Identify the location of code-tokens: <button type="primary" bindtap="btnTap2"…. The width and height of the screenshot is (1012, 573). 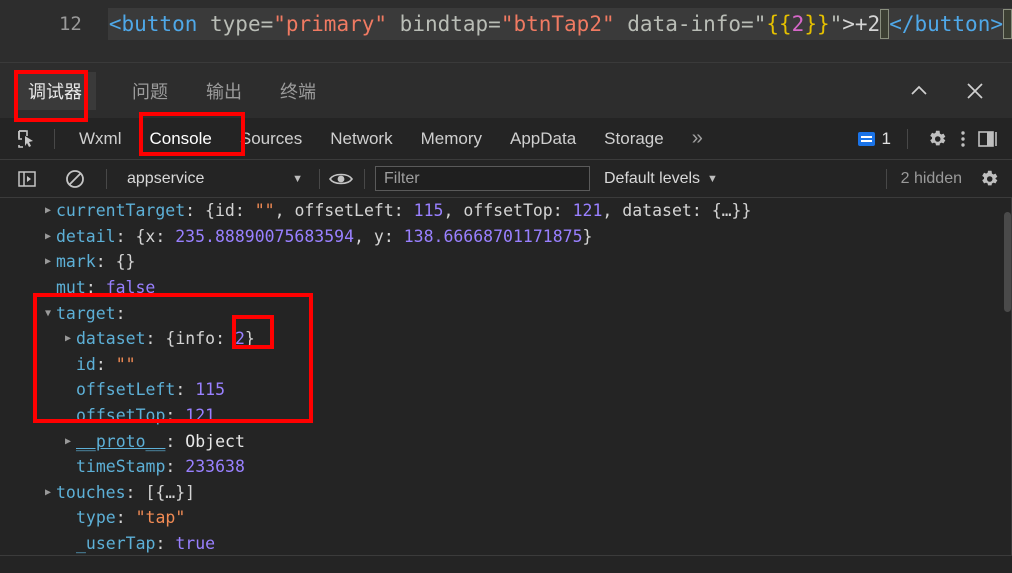
(494, 24).